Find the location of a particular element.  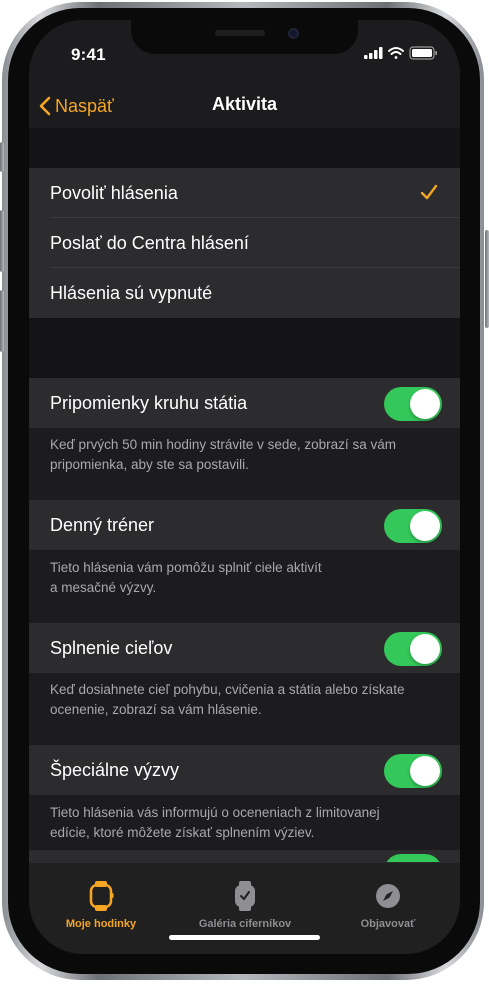

stand-reminders-switch is located at coordinates (413, 404).